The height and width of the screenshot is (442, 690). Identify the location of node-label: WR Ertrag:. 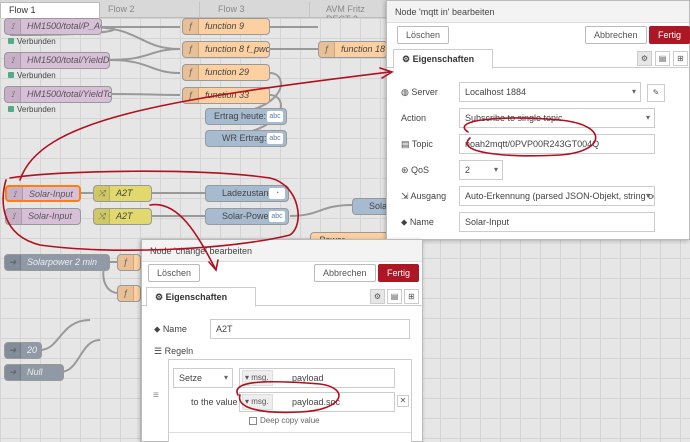
(244, 138).